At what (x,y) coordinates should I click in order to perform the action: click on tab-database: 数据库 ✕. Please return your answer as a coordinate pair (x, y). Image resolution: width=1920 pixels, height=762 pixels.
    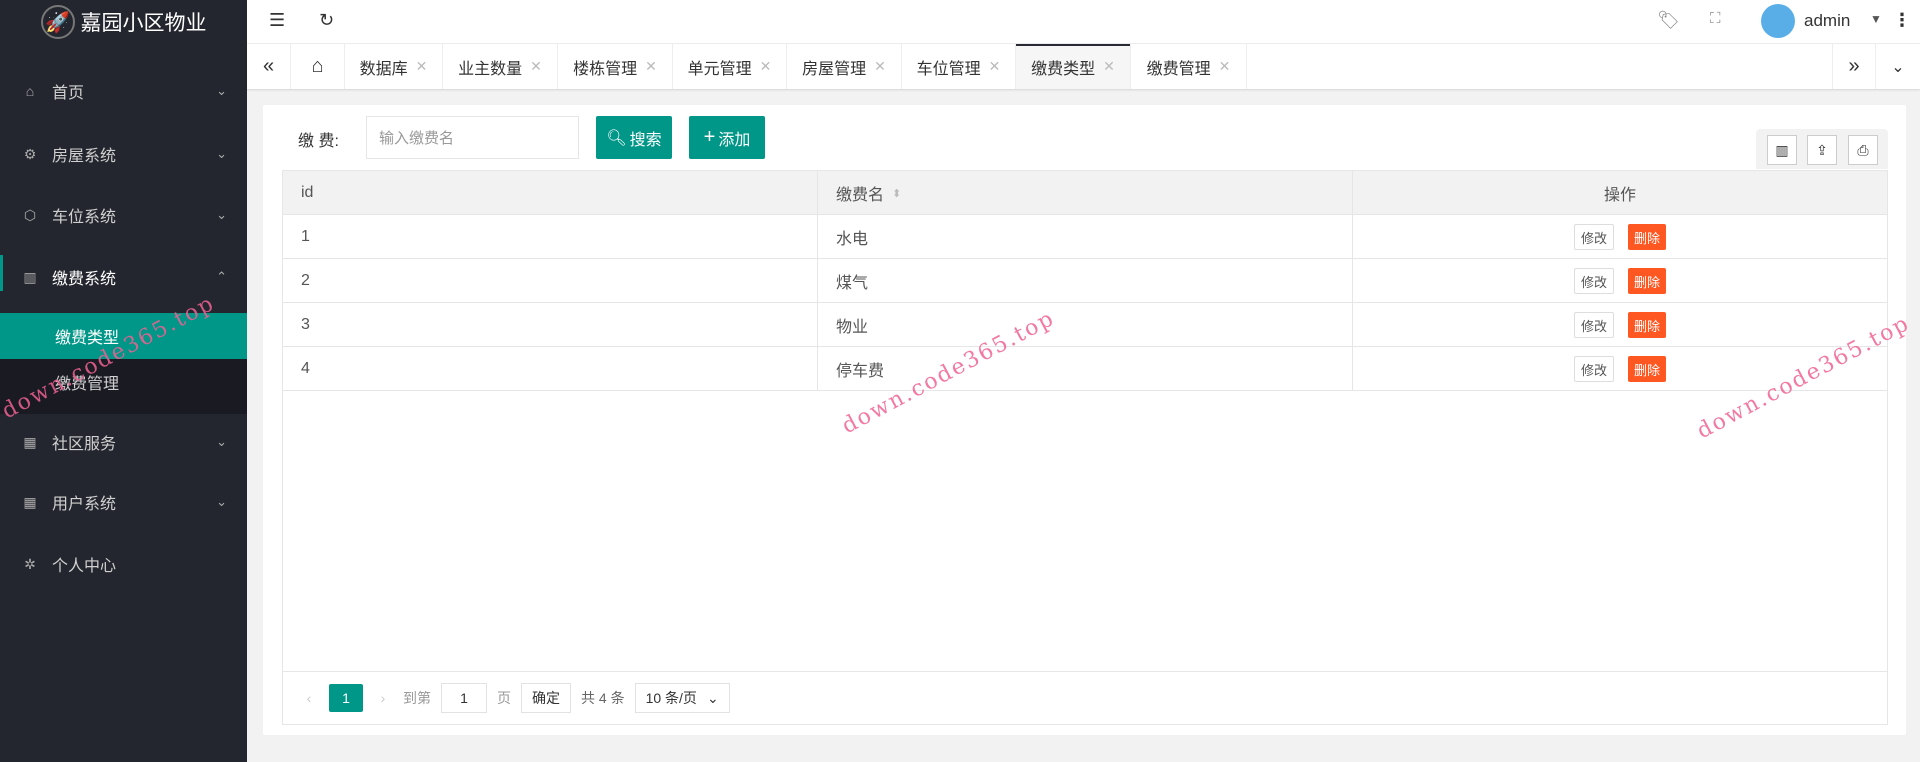
    Looking at the image, I should click on (394, 66).